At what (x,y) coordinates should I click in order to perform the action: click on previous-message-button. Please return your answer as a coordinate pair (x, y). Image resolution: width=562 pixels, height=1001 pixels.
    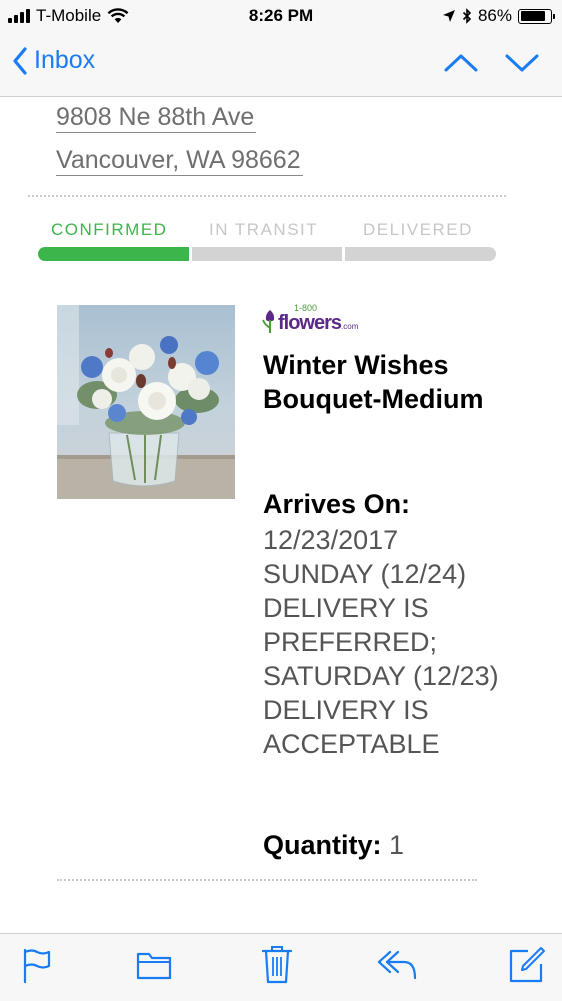
    Looking at the image, I should click on (461, 63).